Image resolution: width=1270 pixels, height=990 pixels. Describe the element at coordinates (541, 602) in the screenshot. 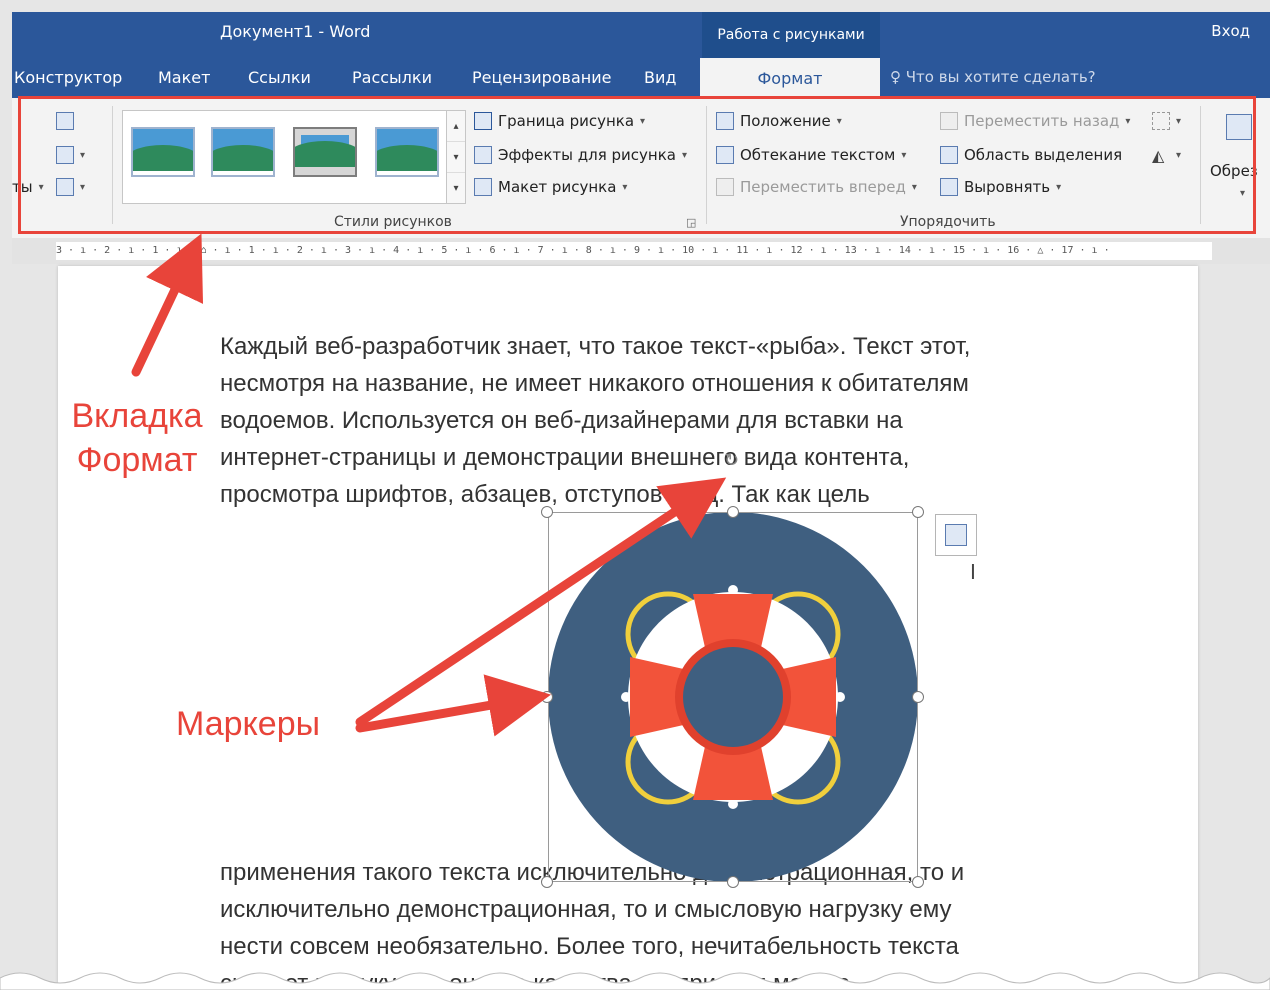

I see `arrow-to-top-handle` at that location.